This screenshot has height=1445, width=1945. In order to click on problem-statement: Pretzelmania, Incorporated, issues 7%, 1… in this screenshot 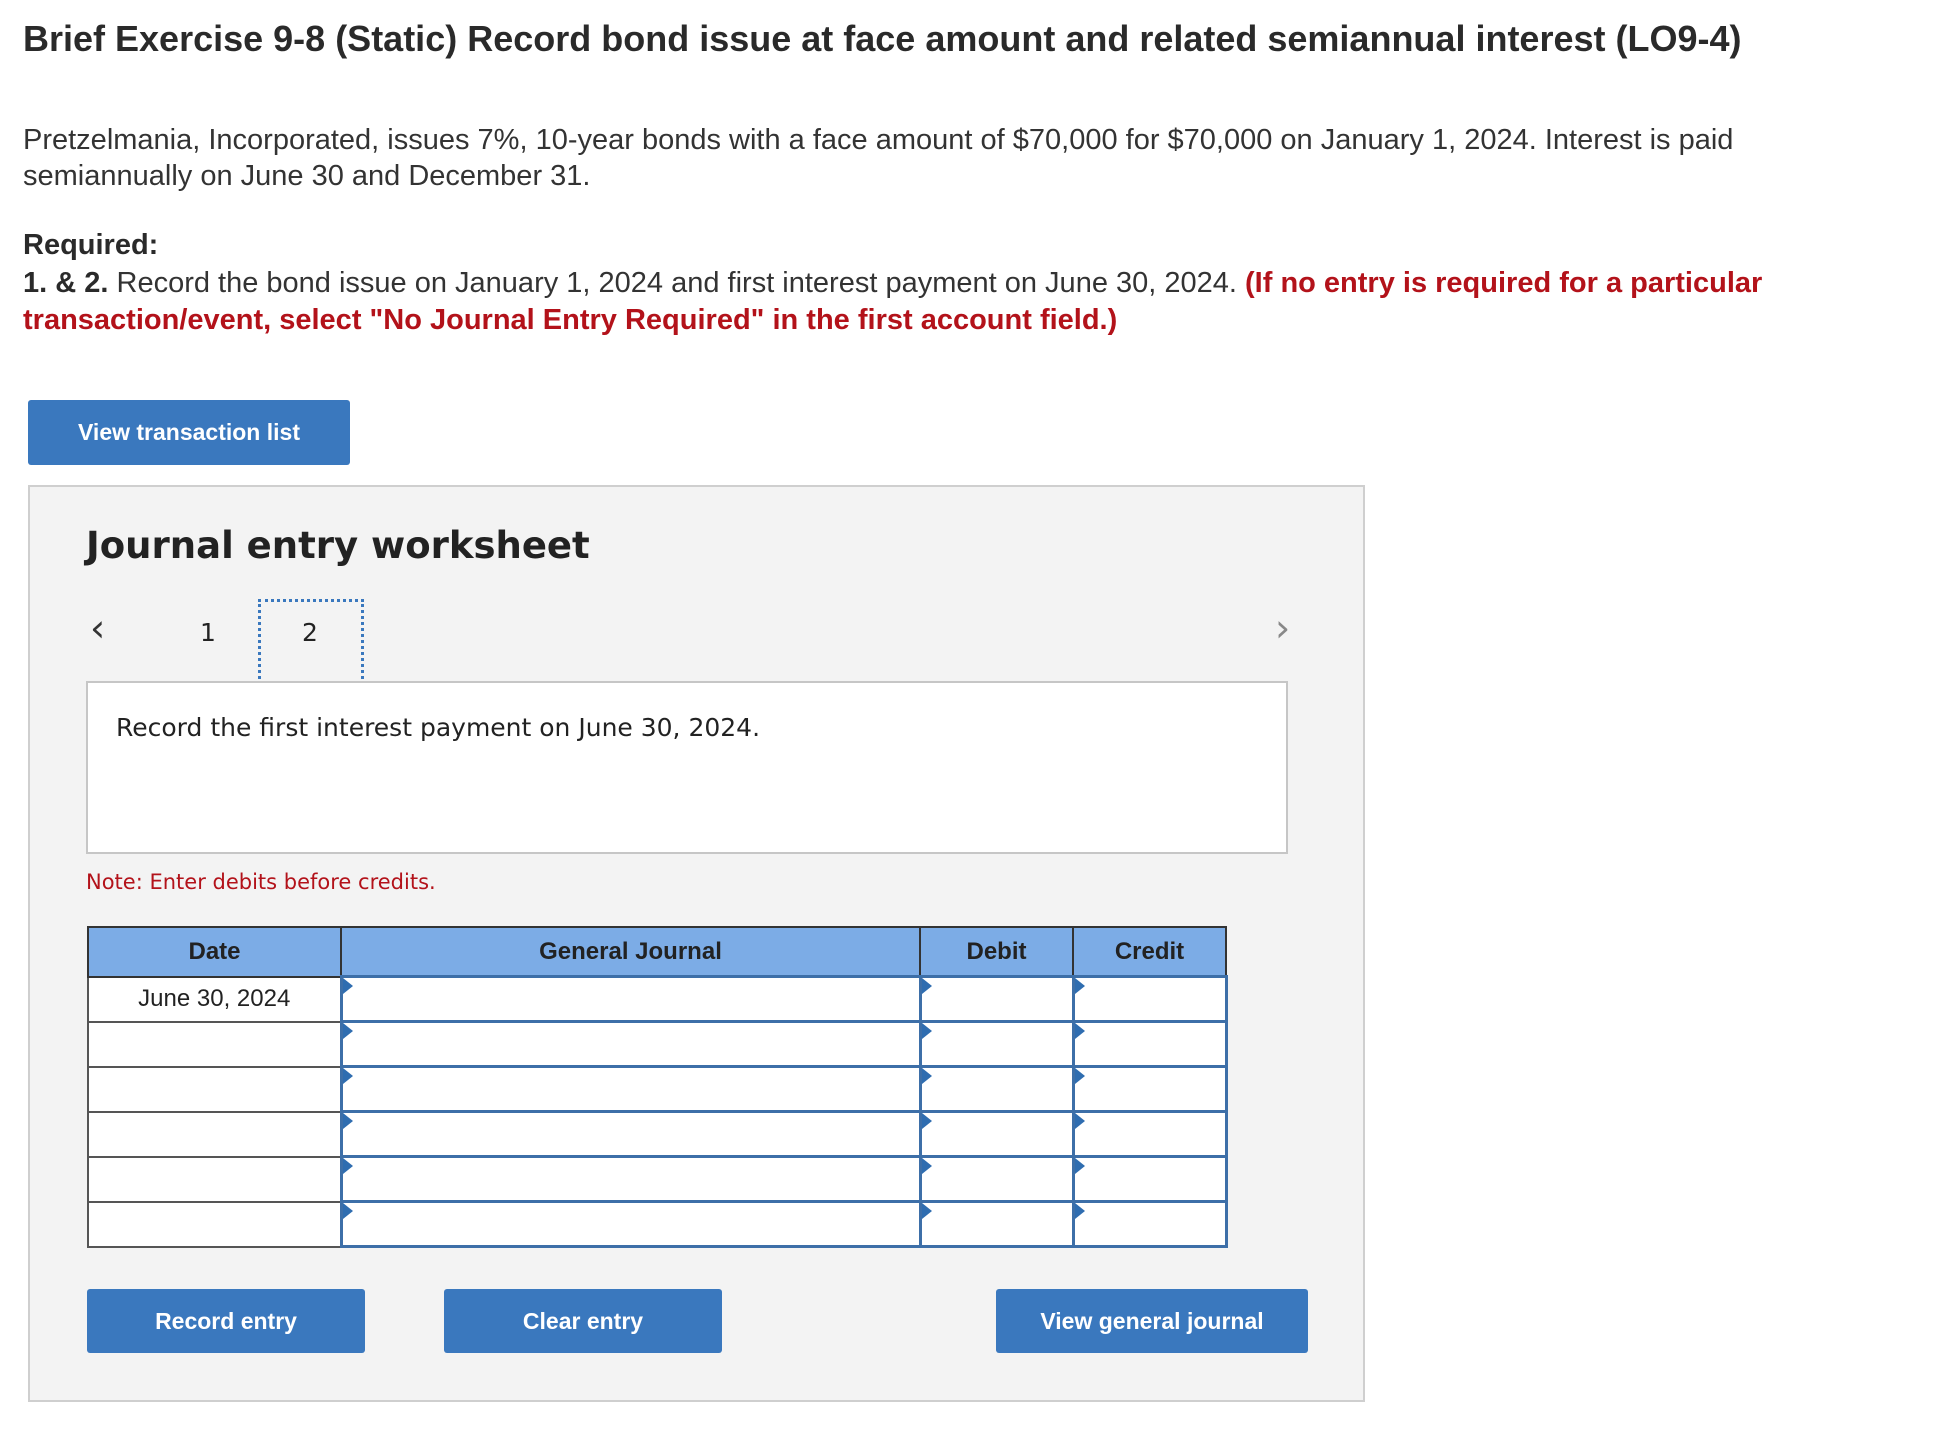, I will do `click(878, 158)`.